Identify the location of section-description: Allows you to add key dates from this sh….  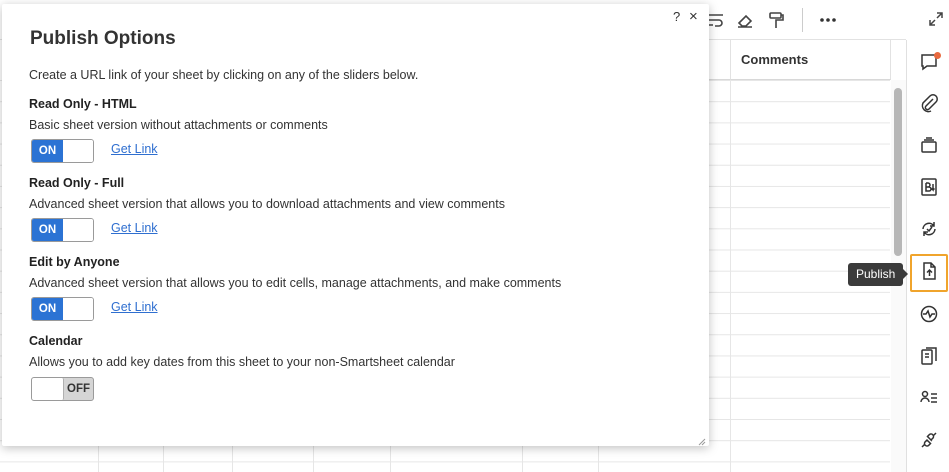
(242, 362).